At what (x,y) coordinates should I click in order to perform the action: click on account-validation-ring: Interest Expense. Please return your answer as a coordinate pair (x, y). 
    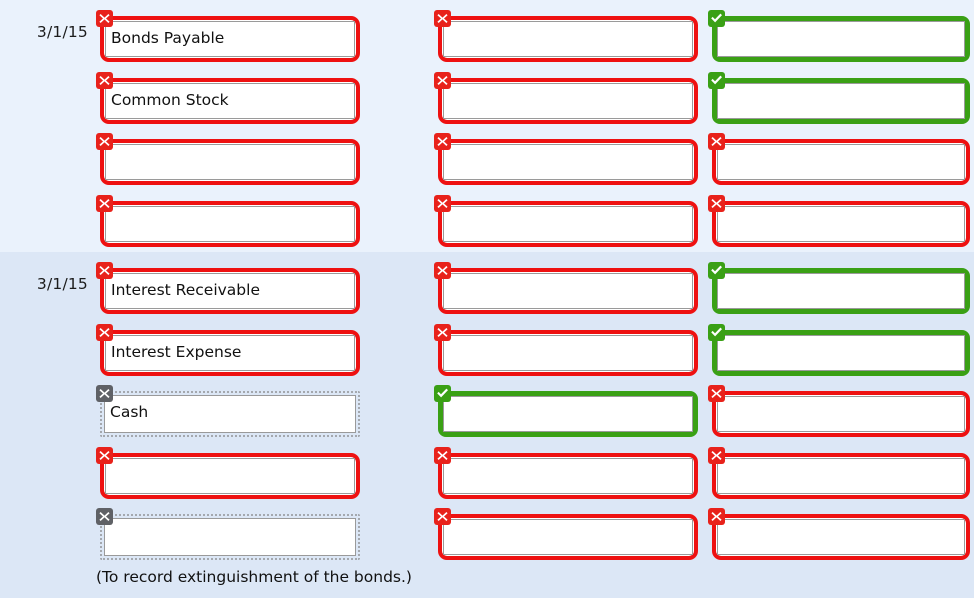
    Looking at the image, I should click on (230, 352).